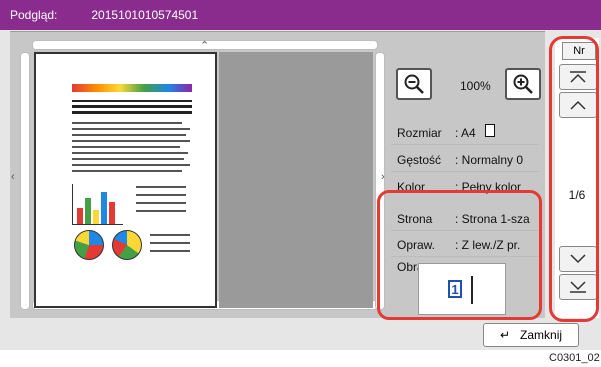  I want to click on document-graphic, so click(132, 88).